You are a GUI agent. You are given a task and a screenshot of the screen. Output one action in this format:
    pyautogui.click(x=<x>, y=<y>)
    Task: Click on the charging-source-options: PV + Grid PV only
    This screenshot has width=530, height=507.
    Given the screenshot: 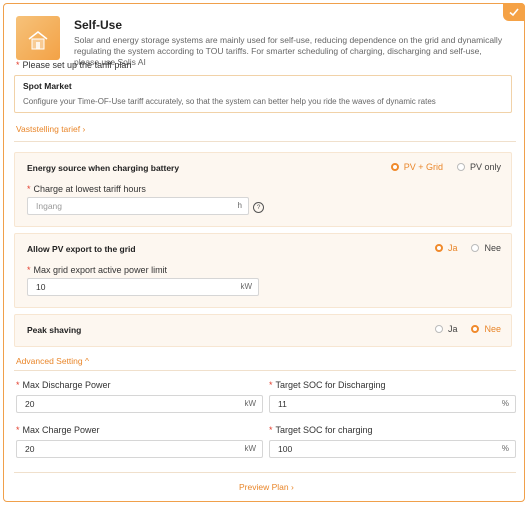 What is the action you would take?
    pyautogui.click(x=445, y=167)
    